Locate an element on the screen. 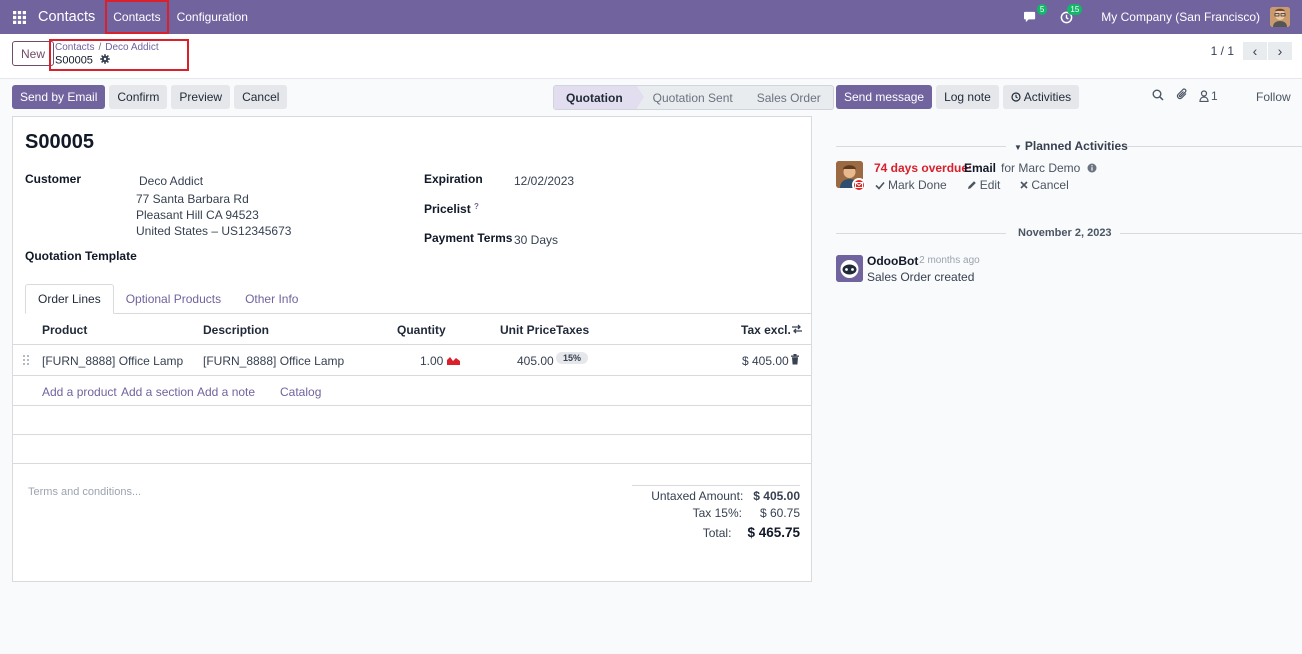 The height and width of the screenshot is (654, 1302). pager-value: 1 / 1 is located at coordinates (1222, 51).